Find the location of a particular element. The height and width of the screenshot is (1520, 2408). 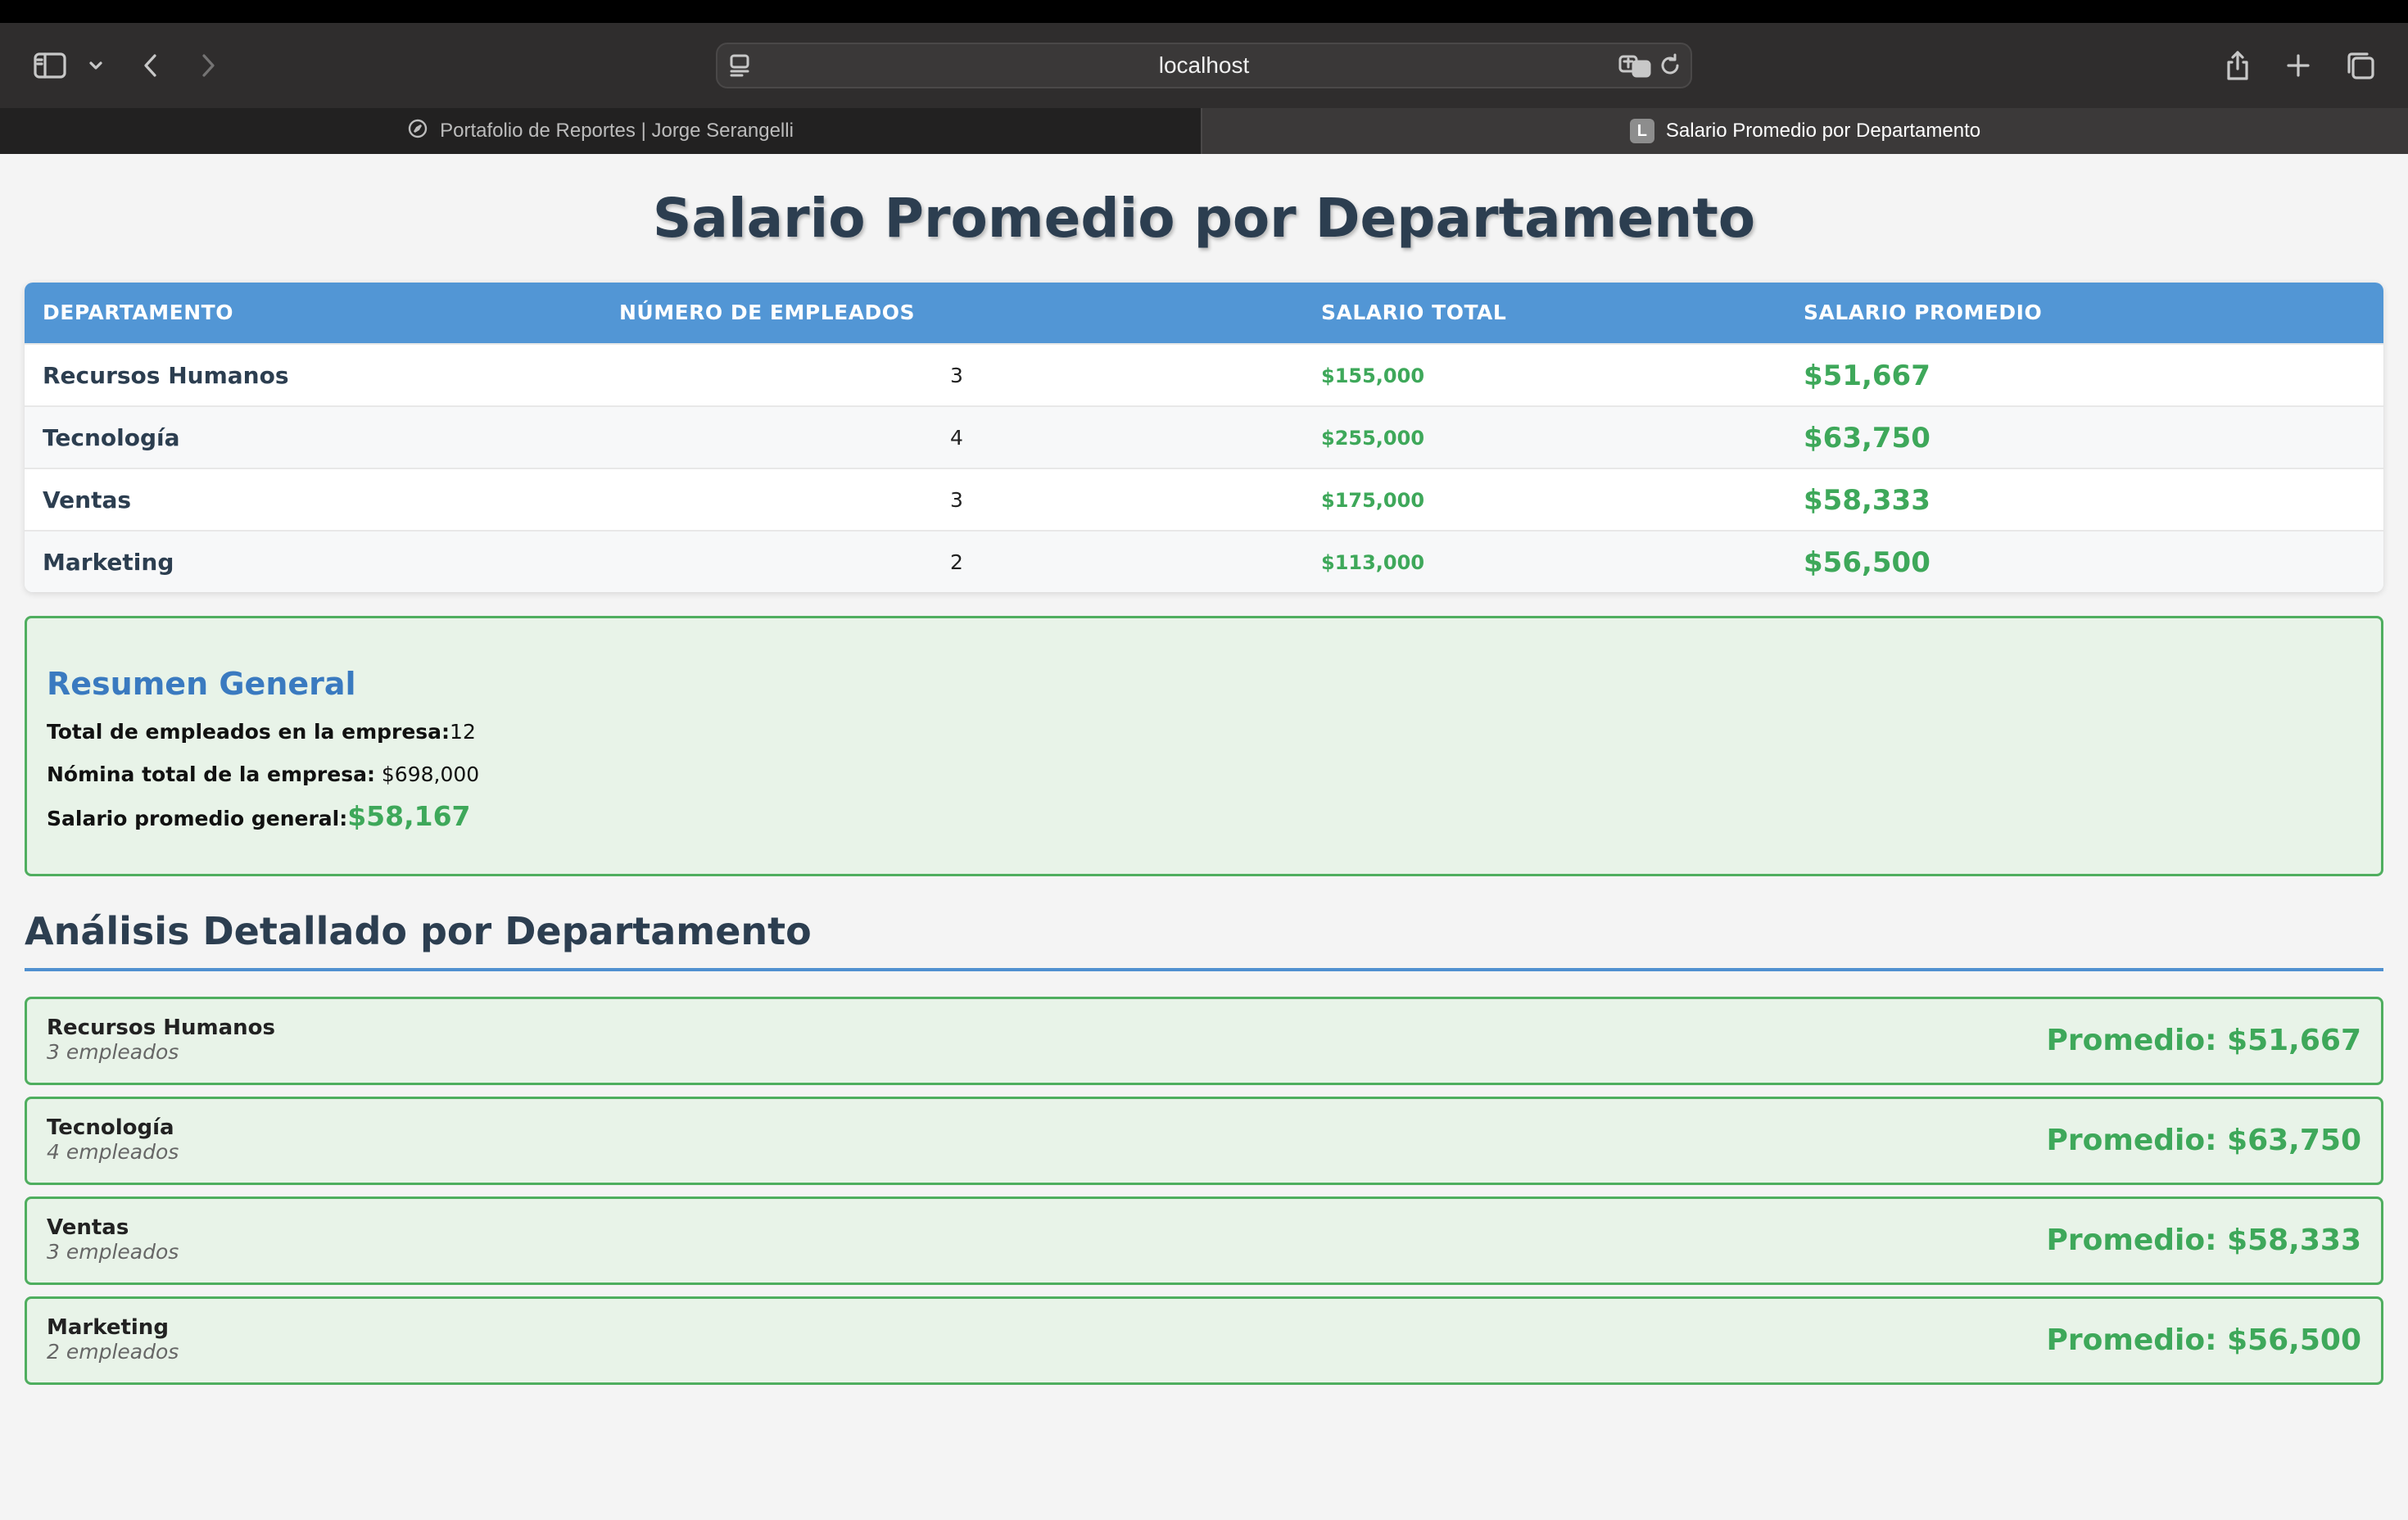

tab-favicon: L is located at coordinates (1641, 131).